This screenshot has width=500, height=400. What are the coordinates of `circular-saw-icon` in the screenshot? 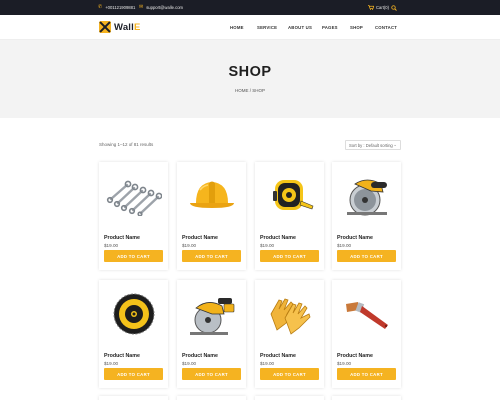 It's located at (366, 197).